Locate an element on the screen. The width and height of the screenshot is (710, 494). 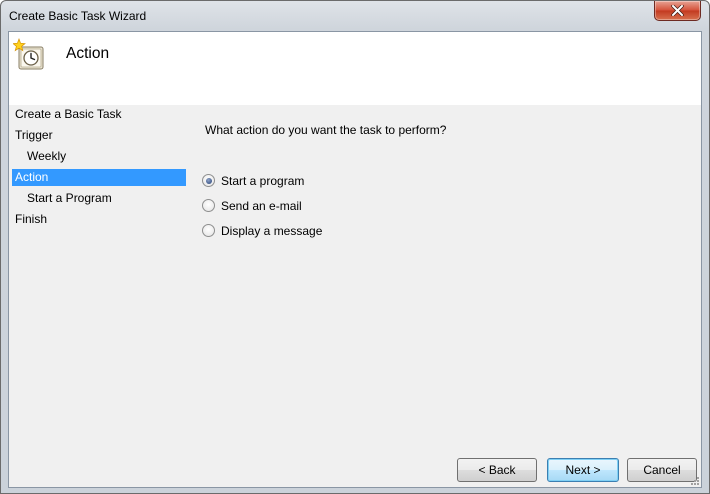
nav-item-weekly: Weekly is located at coordinates (99, 156).